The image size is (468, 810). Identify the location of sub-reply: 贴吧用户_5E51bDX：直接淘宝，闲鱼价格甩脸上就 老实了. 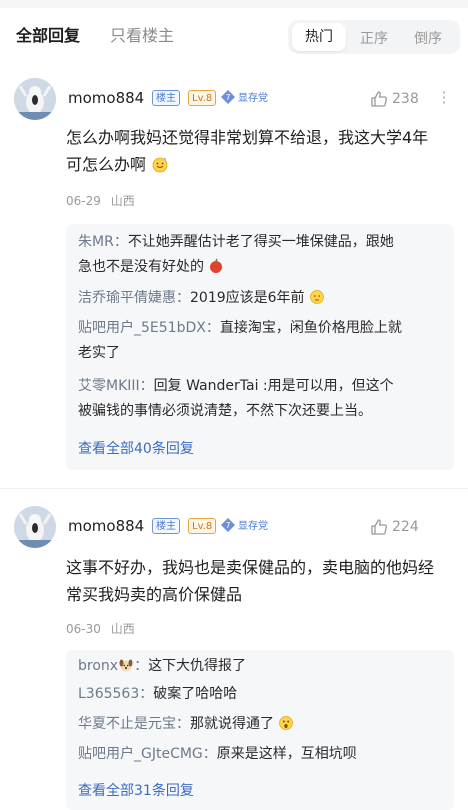
(261, 341).